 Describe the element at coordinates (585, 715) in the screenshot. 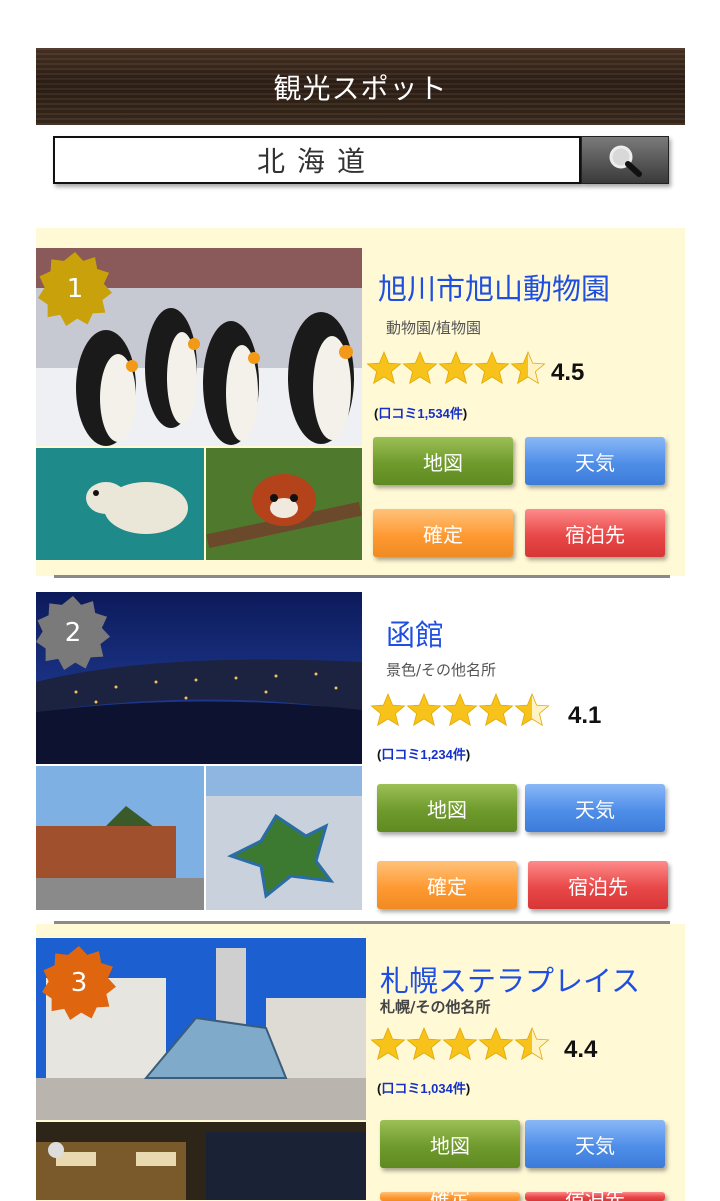

I see `rating-score: 4.1` at that location.